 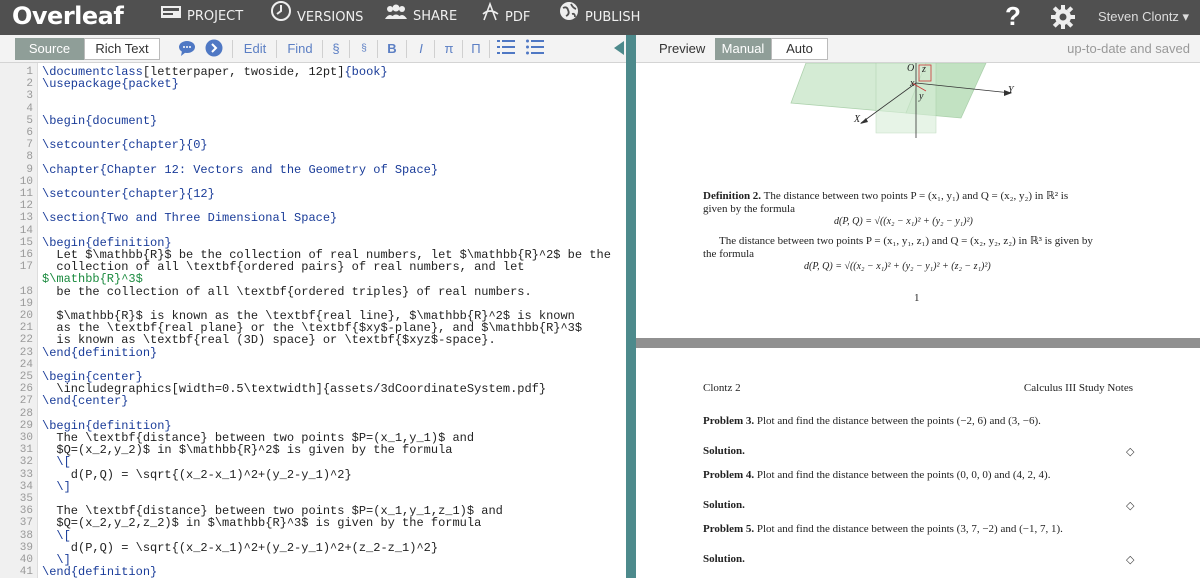 I want to click on edit-menu-button: Edit, so click(x=255, y=49).